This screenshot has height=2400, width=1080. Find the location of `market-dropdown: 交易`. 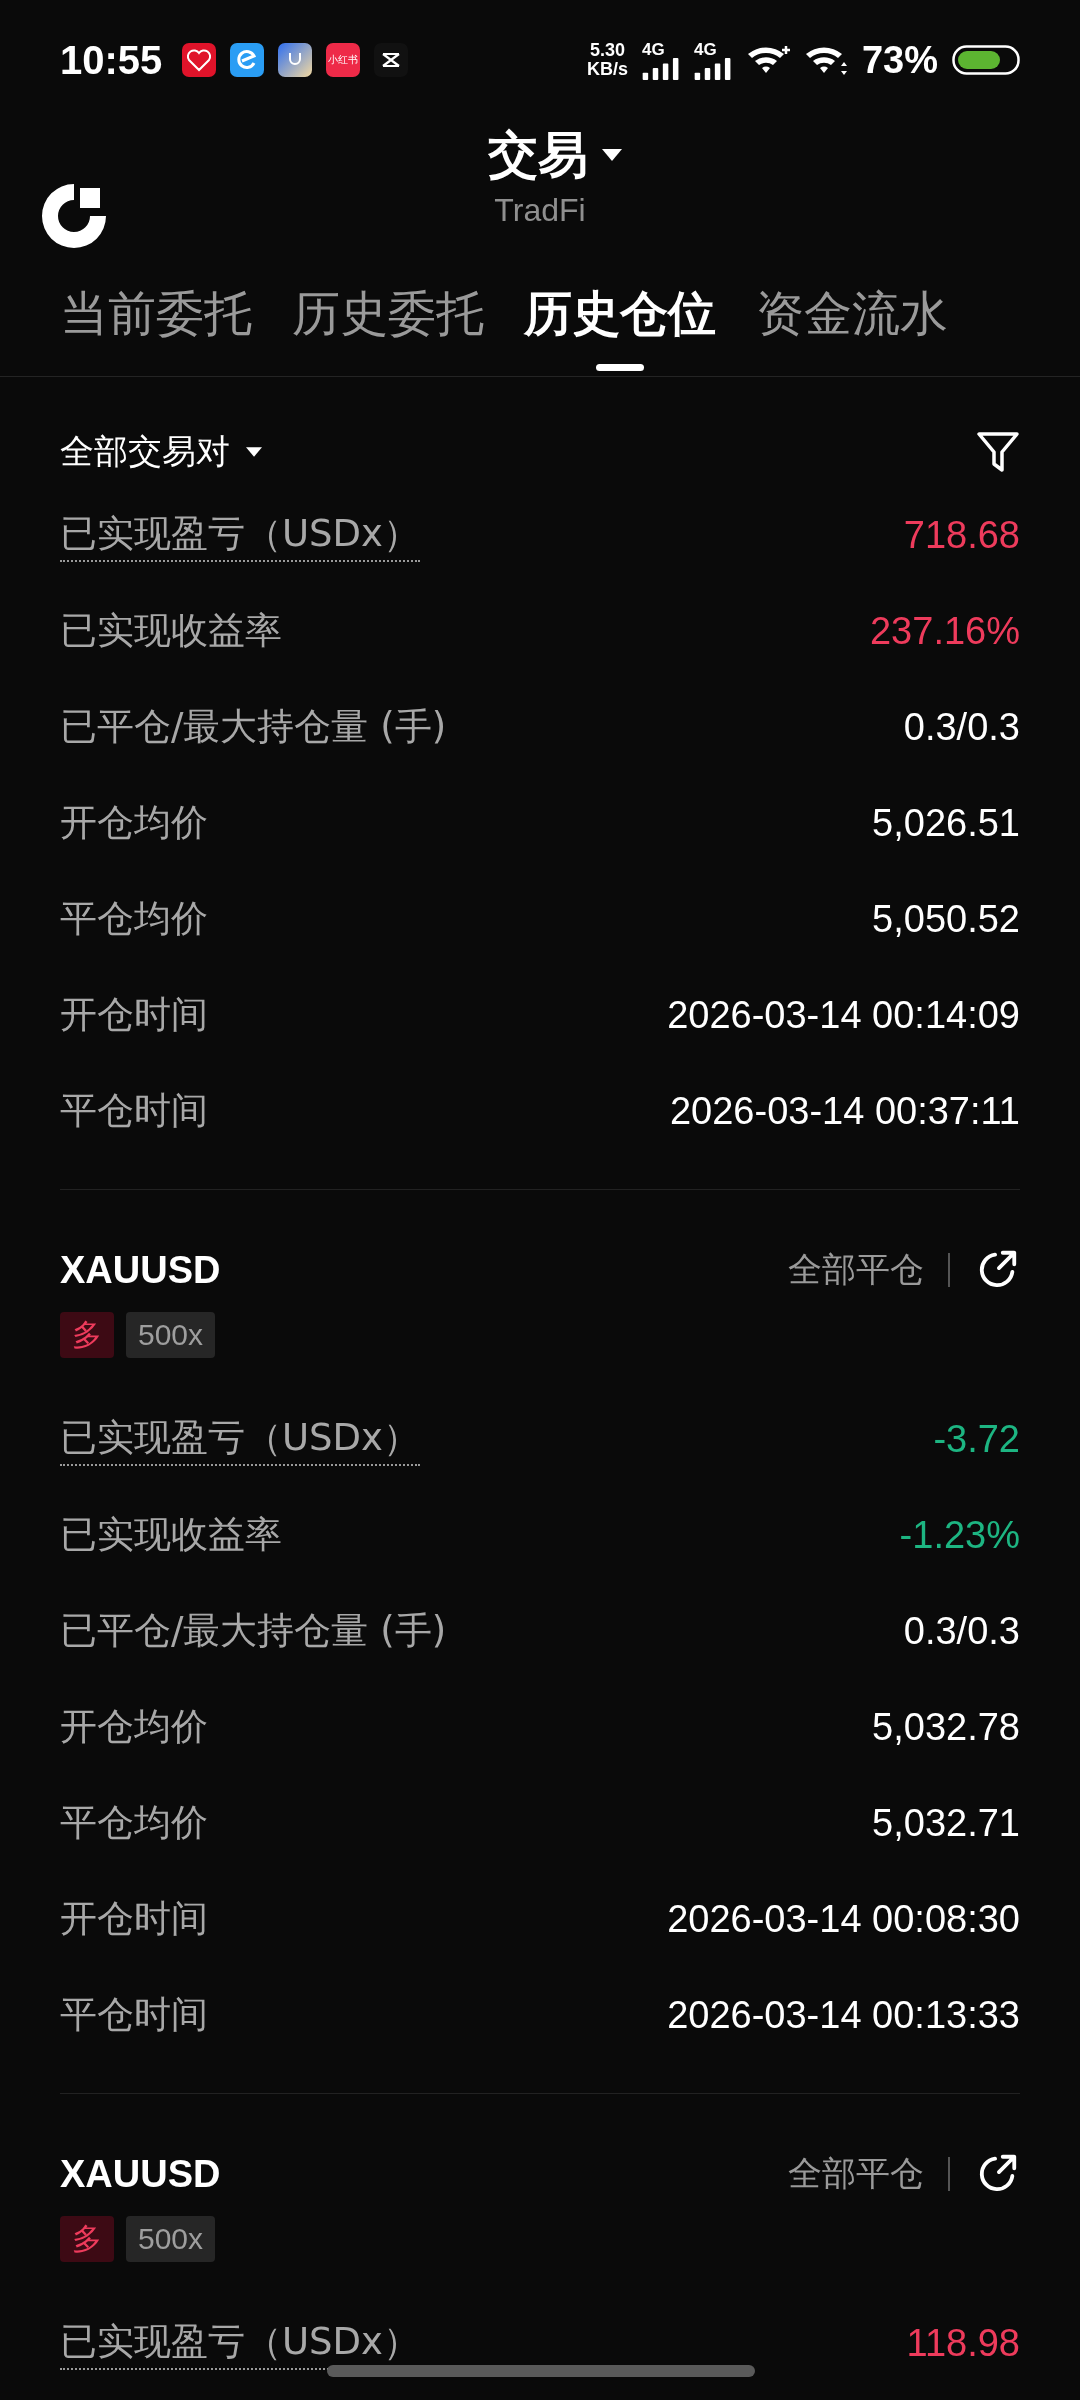

market-dropdown: 交易 is located at coordinates (555, 155).